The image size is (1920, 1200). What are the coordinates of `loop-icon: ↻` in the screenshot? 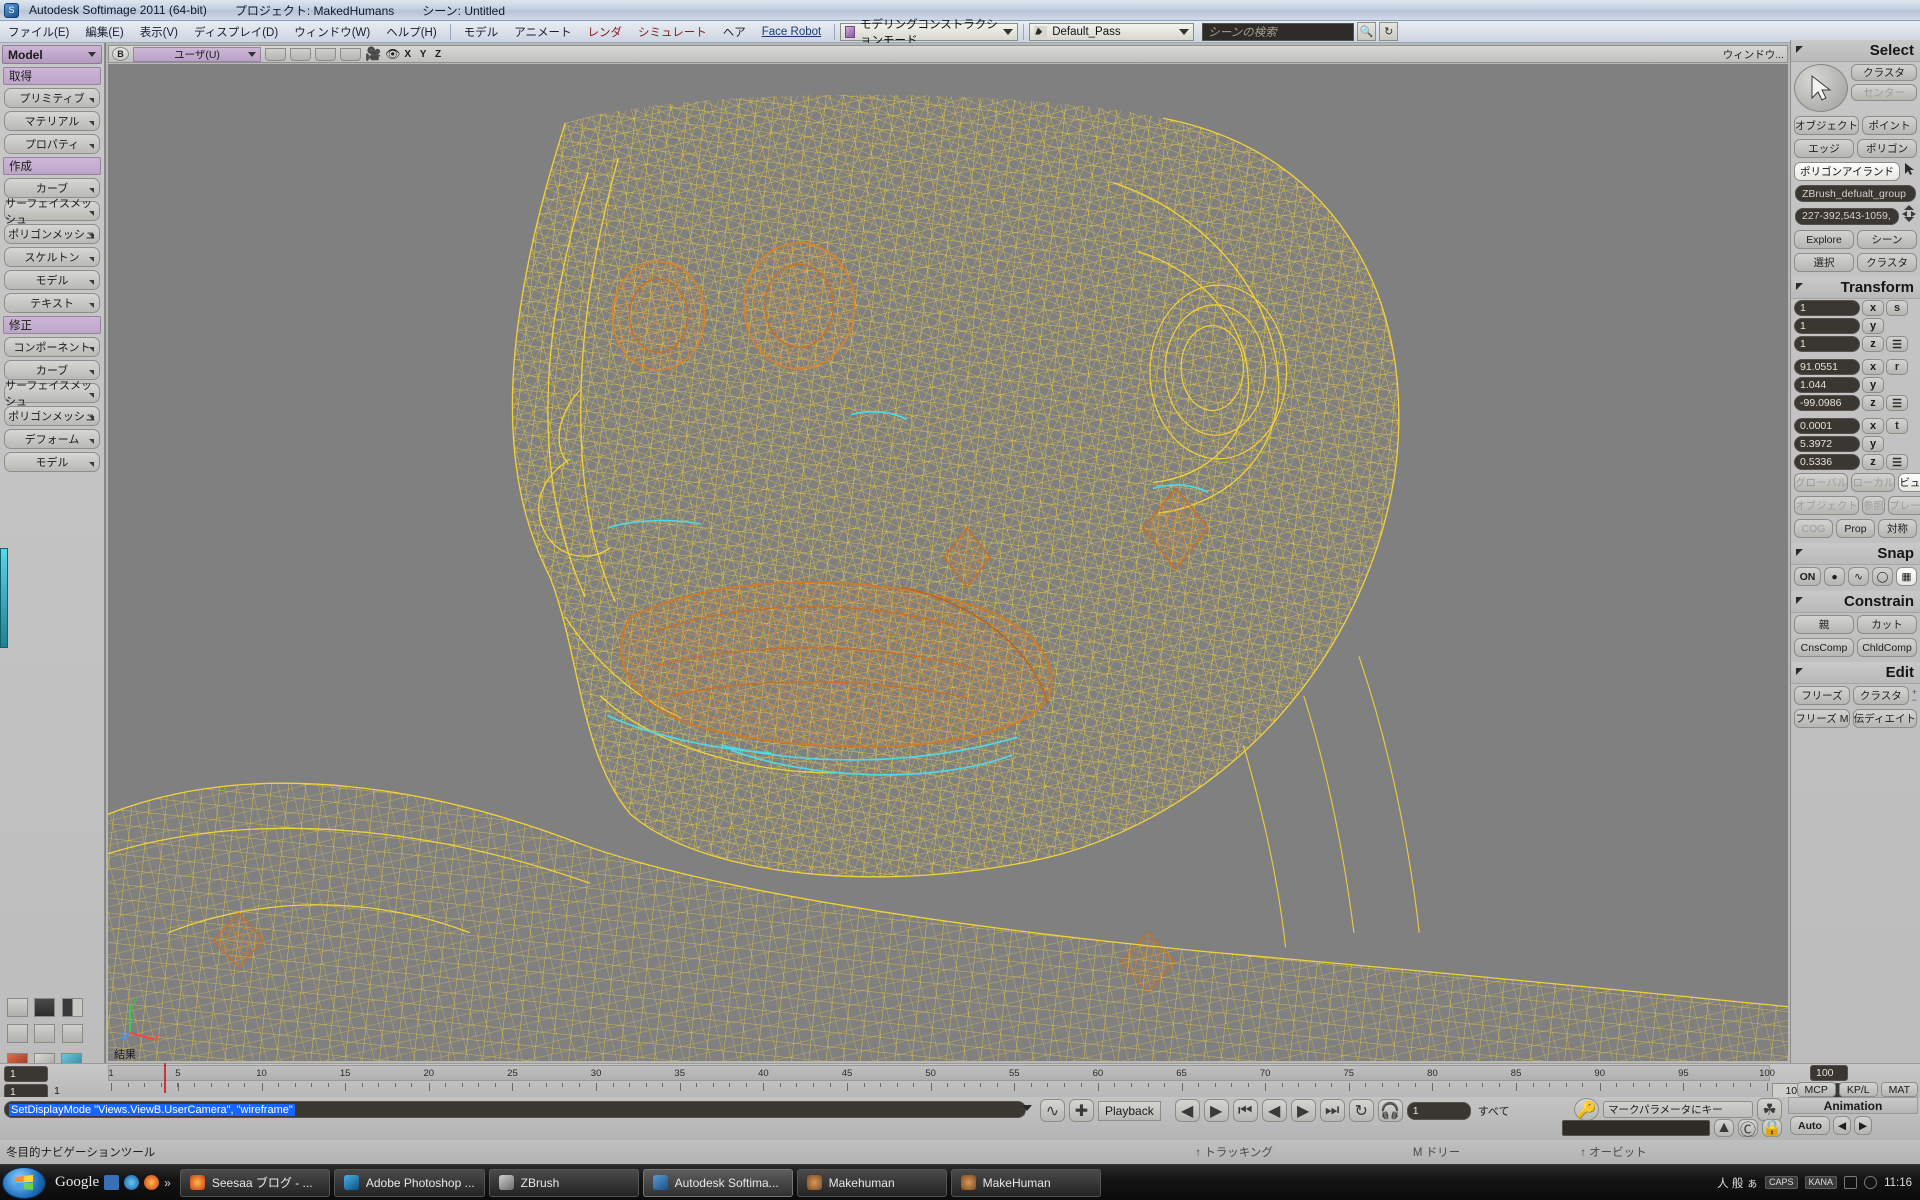 It's located at (1361, 1110).